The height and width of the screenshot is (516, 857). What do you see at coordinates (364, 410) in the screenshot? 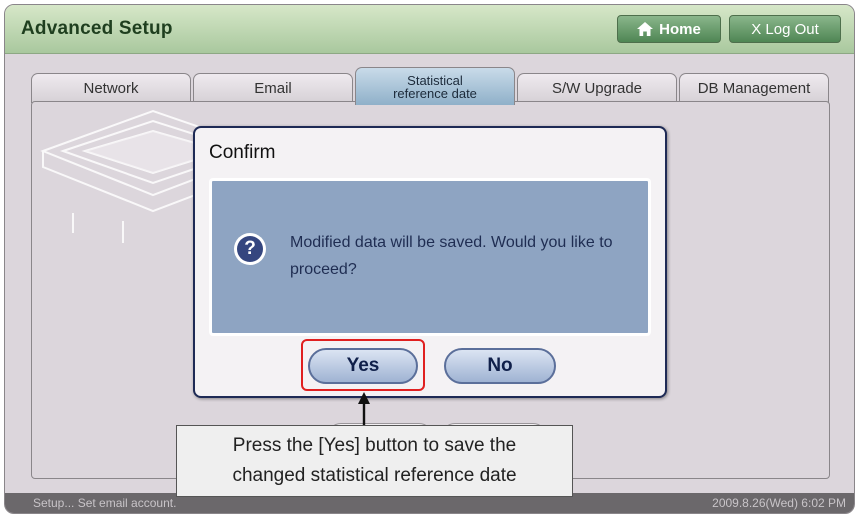
I see `callout-arrow` at bounding box center [364, 410].